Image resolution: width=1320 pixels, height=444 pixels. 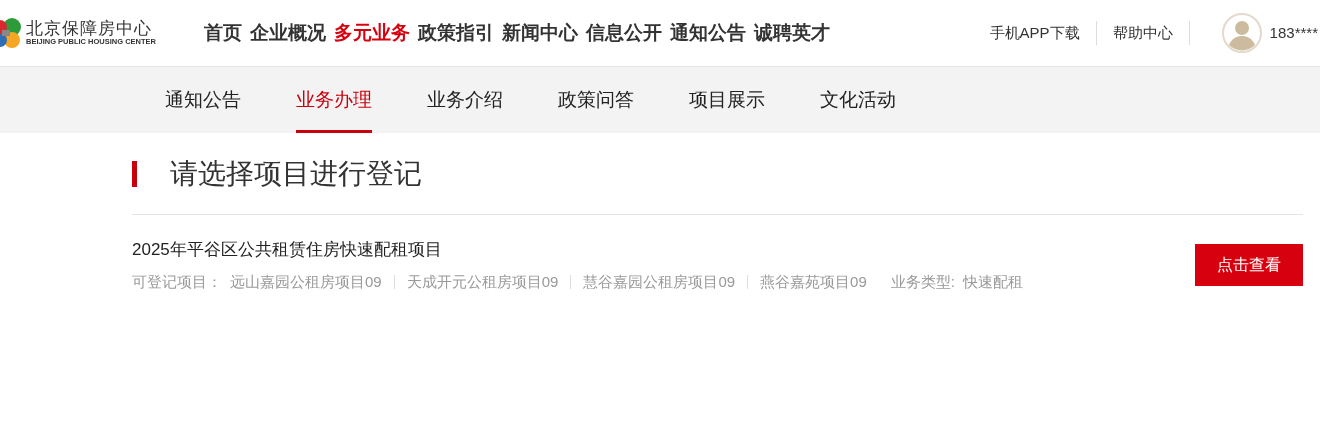 I want to click on meta-label: 业务类型:, so click(x=922, y=281).